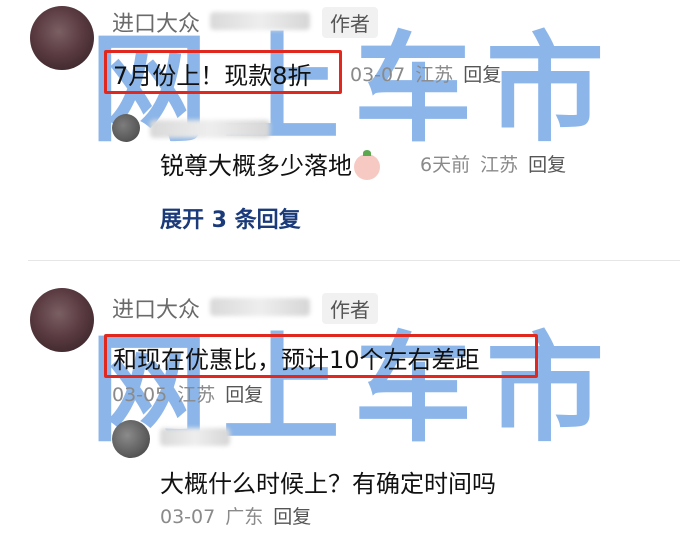 The width and height of the screenshot is (680, 534). I want to click on reply-meta: 6天前 江苏 回复, so click(498, 163).